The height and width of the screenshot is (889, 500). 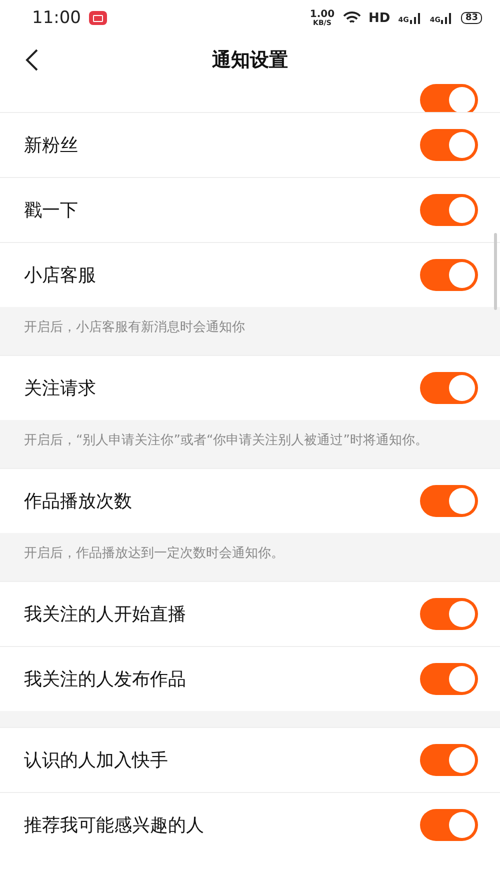 What do you see at coordinates (96, 760) in the screenshot?
I see `setting-label: 认识的人加入快手` at bounding box center [96, 760].